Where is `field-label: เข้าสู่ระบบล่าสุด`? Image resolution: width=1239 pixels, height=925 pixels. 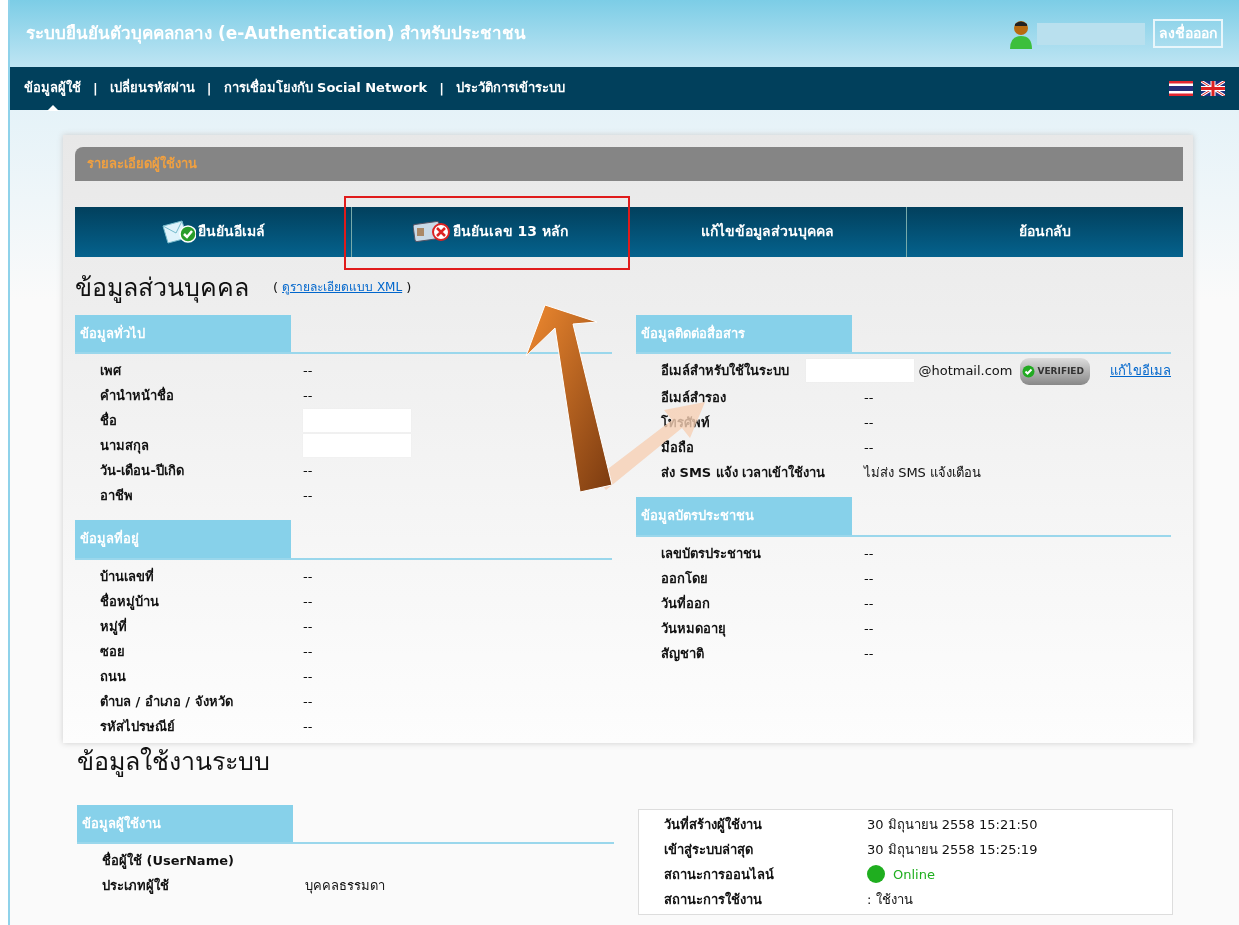
field-label: เข้าสู่ระบบล่าสุด is located at coordinates (709, 850).